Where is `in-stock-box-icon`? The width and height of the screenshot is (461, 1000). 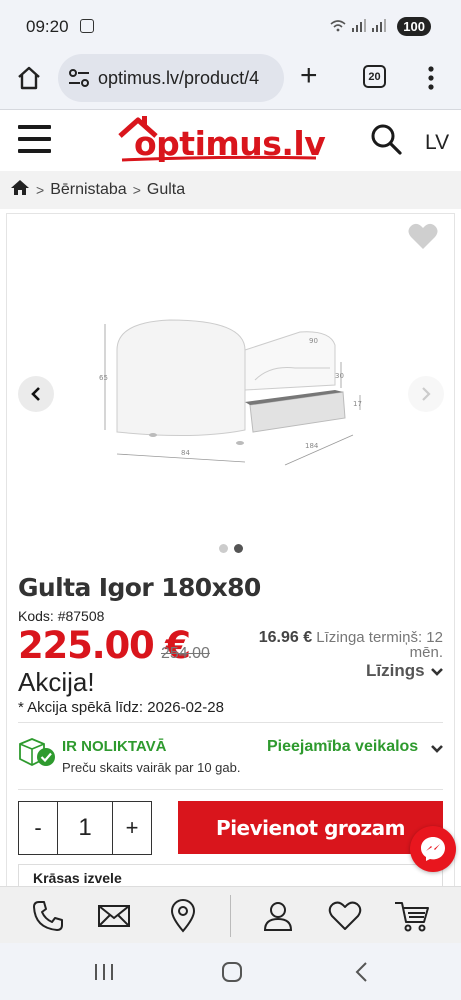
in-stock-box-icon is located at coordinates (37, 752).